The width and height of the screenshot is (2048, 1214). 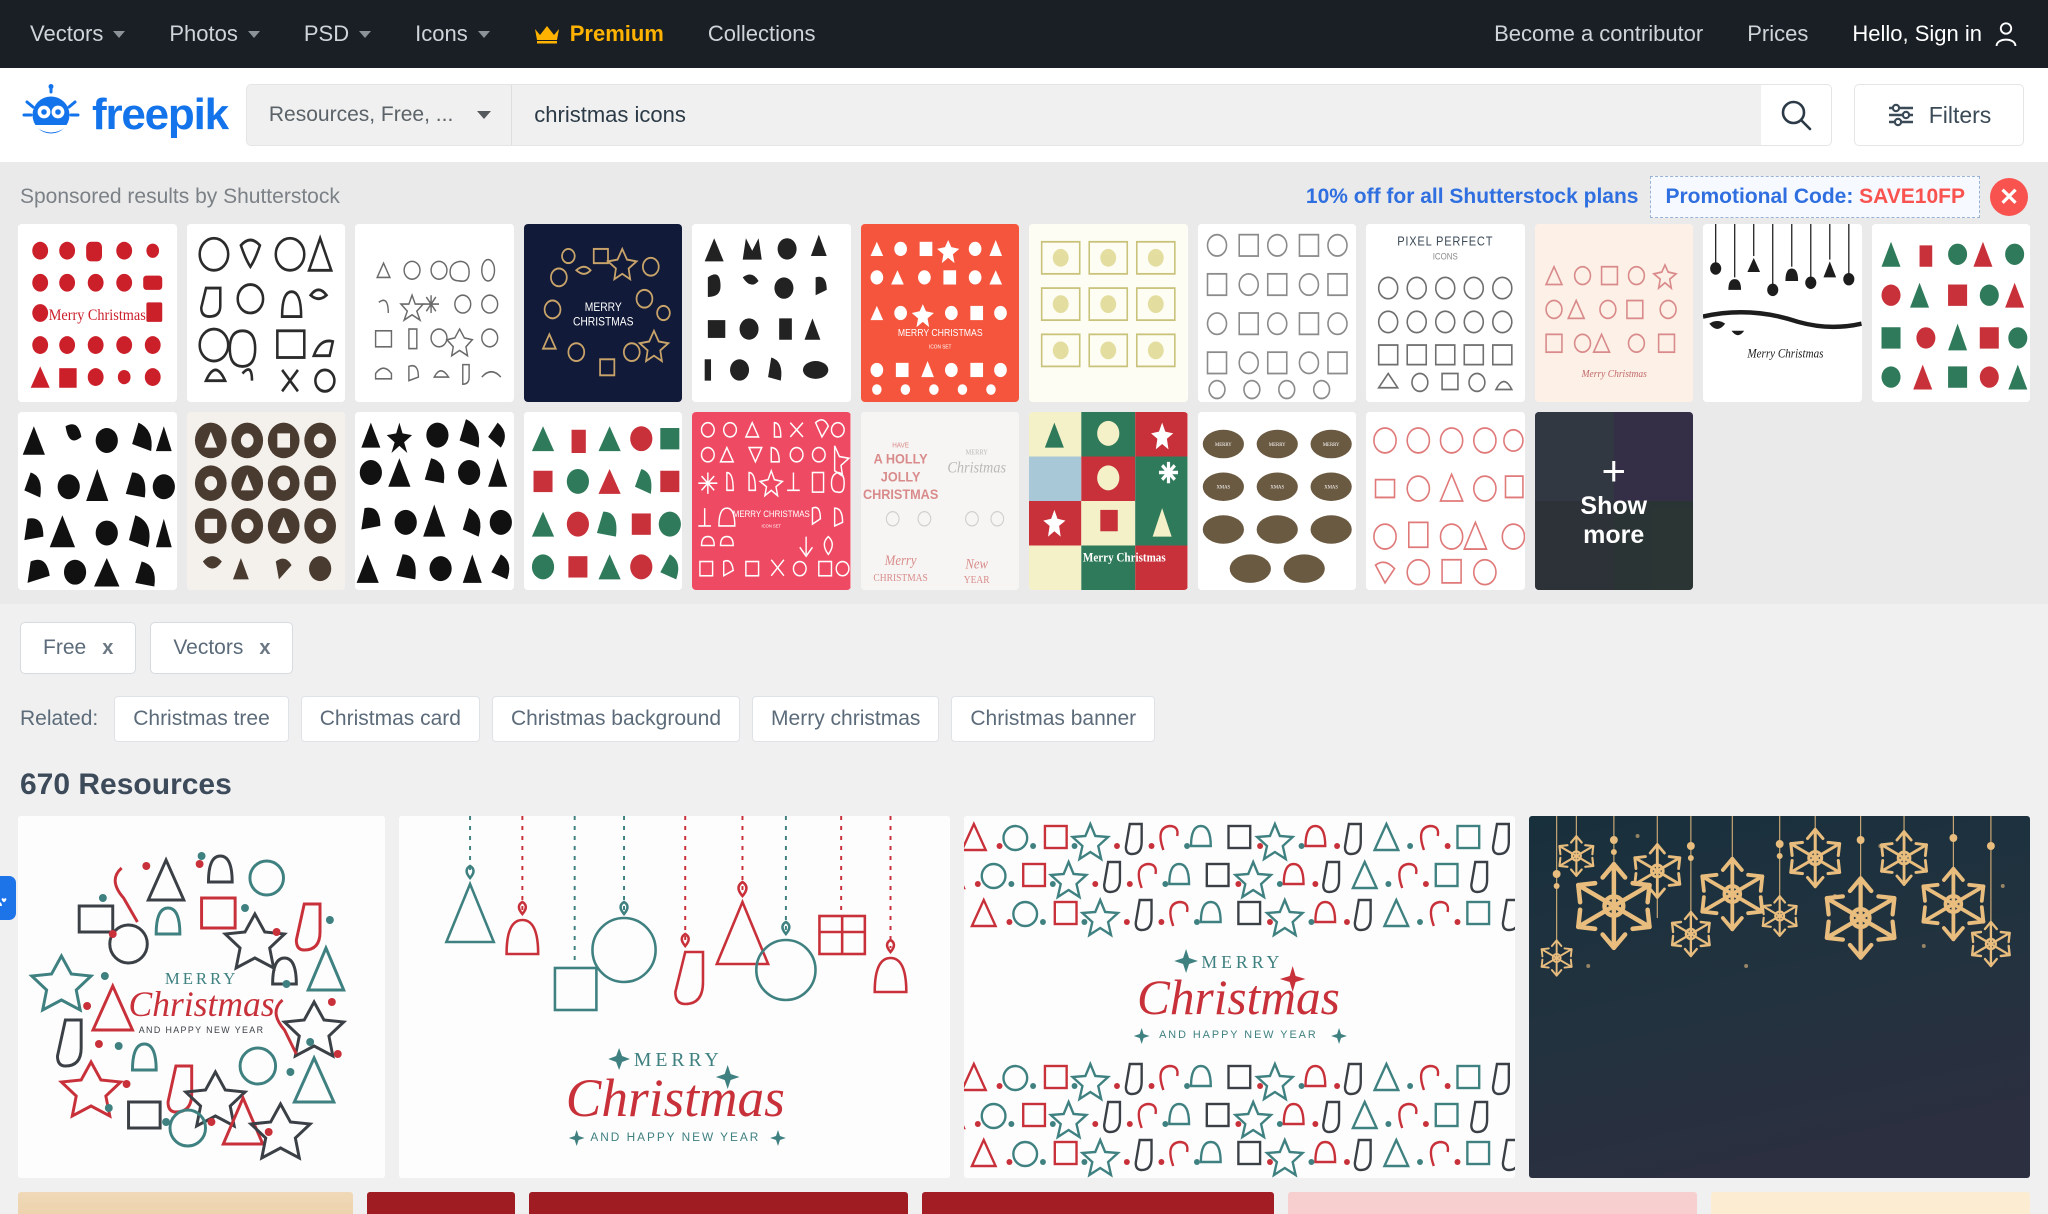 I want to click on chevron-down-icon, so click(x=365, y=34).